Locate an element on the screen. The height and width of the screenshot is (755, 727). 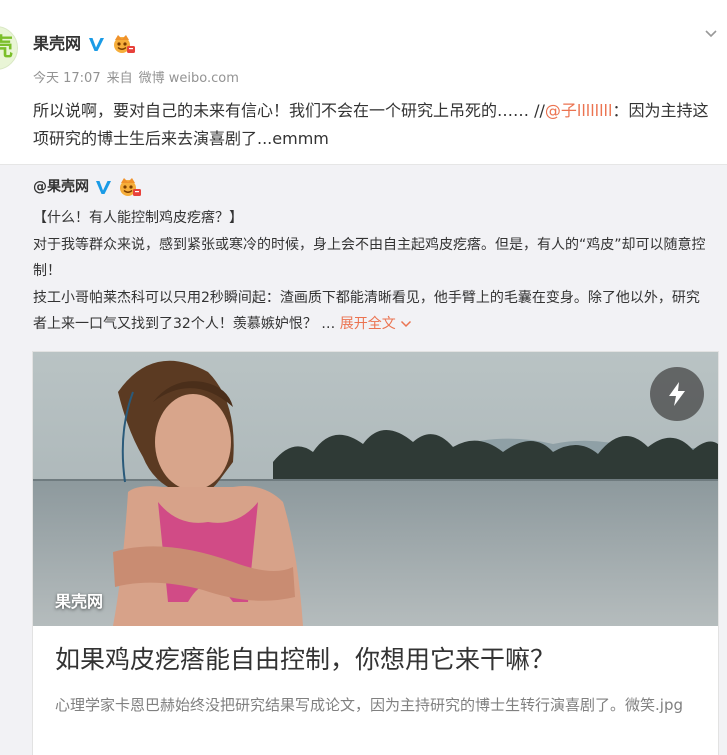
author-avatar: 壳 is located at coordinates (9, 48).